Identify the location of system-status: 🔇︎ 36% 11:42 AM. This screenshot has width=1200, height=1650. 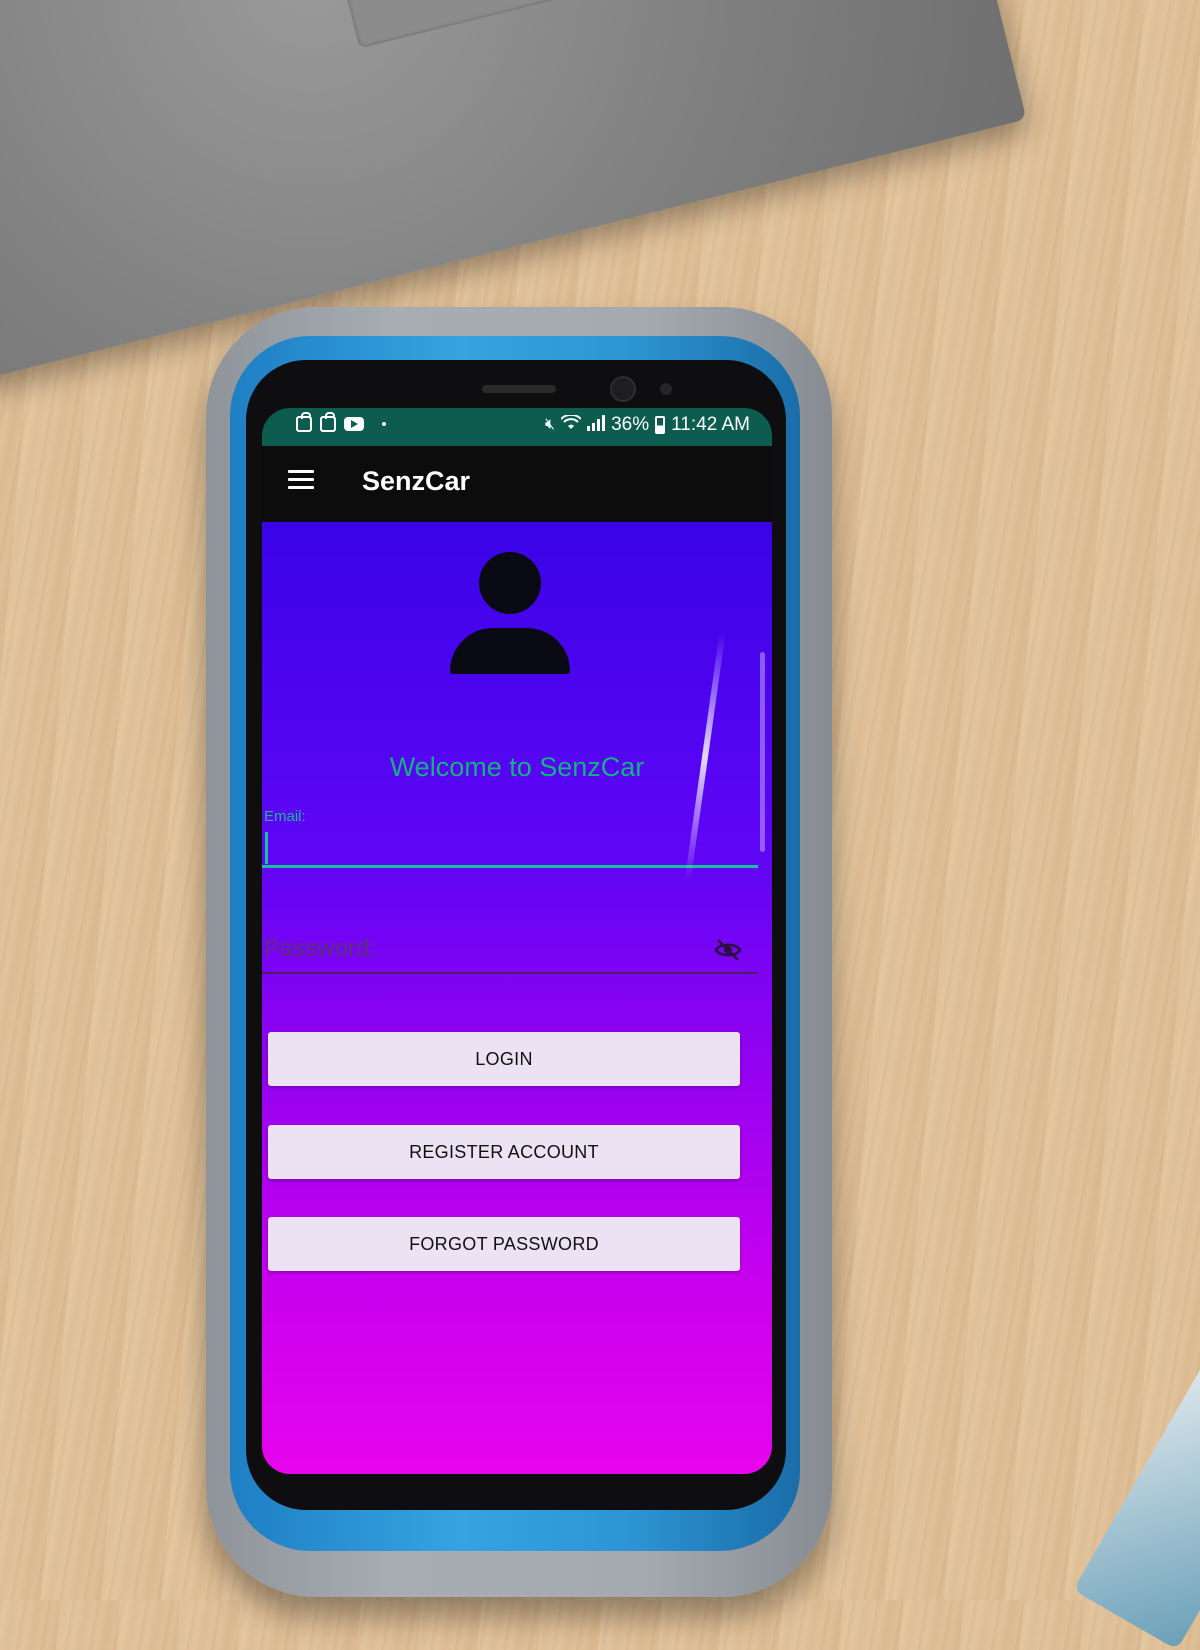
(647, 424).